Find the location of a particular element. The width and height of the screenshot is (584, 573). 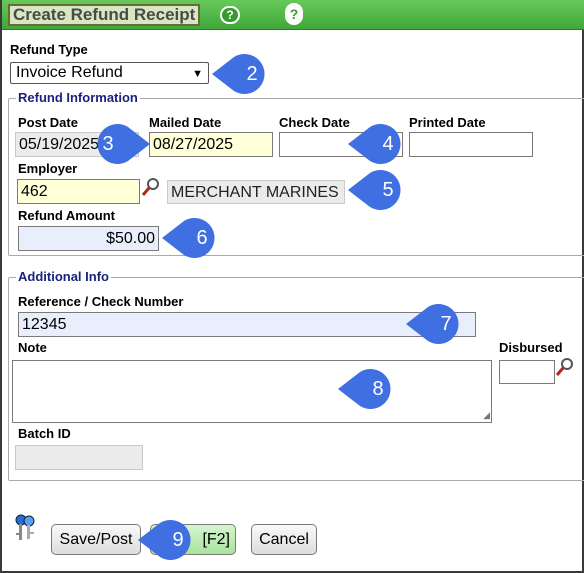

printed-date-label: Printed Date is located at coordinates (447, 122).